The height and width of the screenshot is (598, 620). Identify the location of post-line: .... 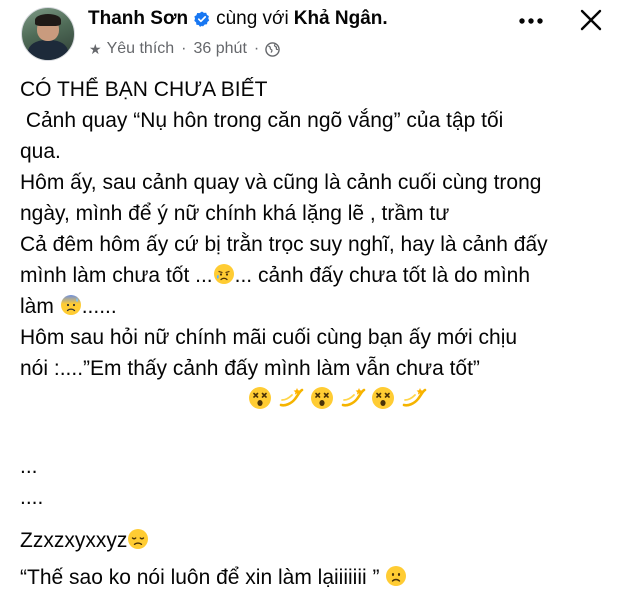
(29, 466).